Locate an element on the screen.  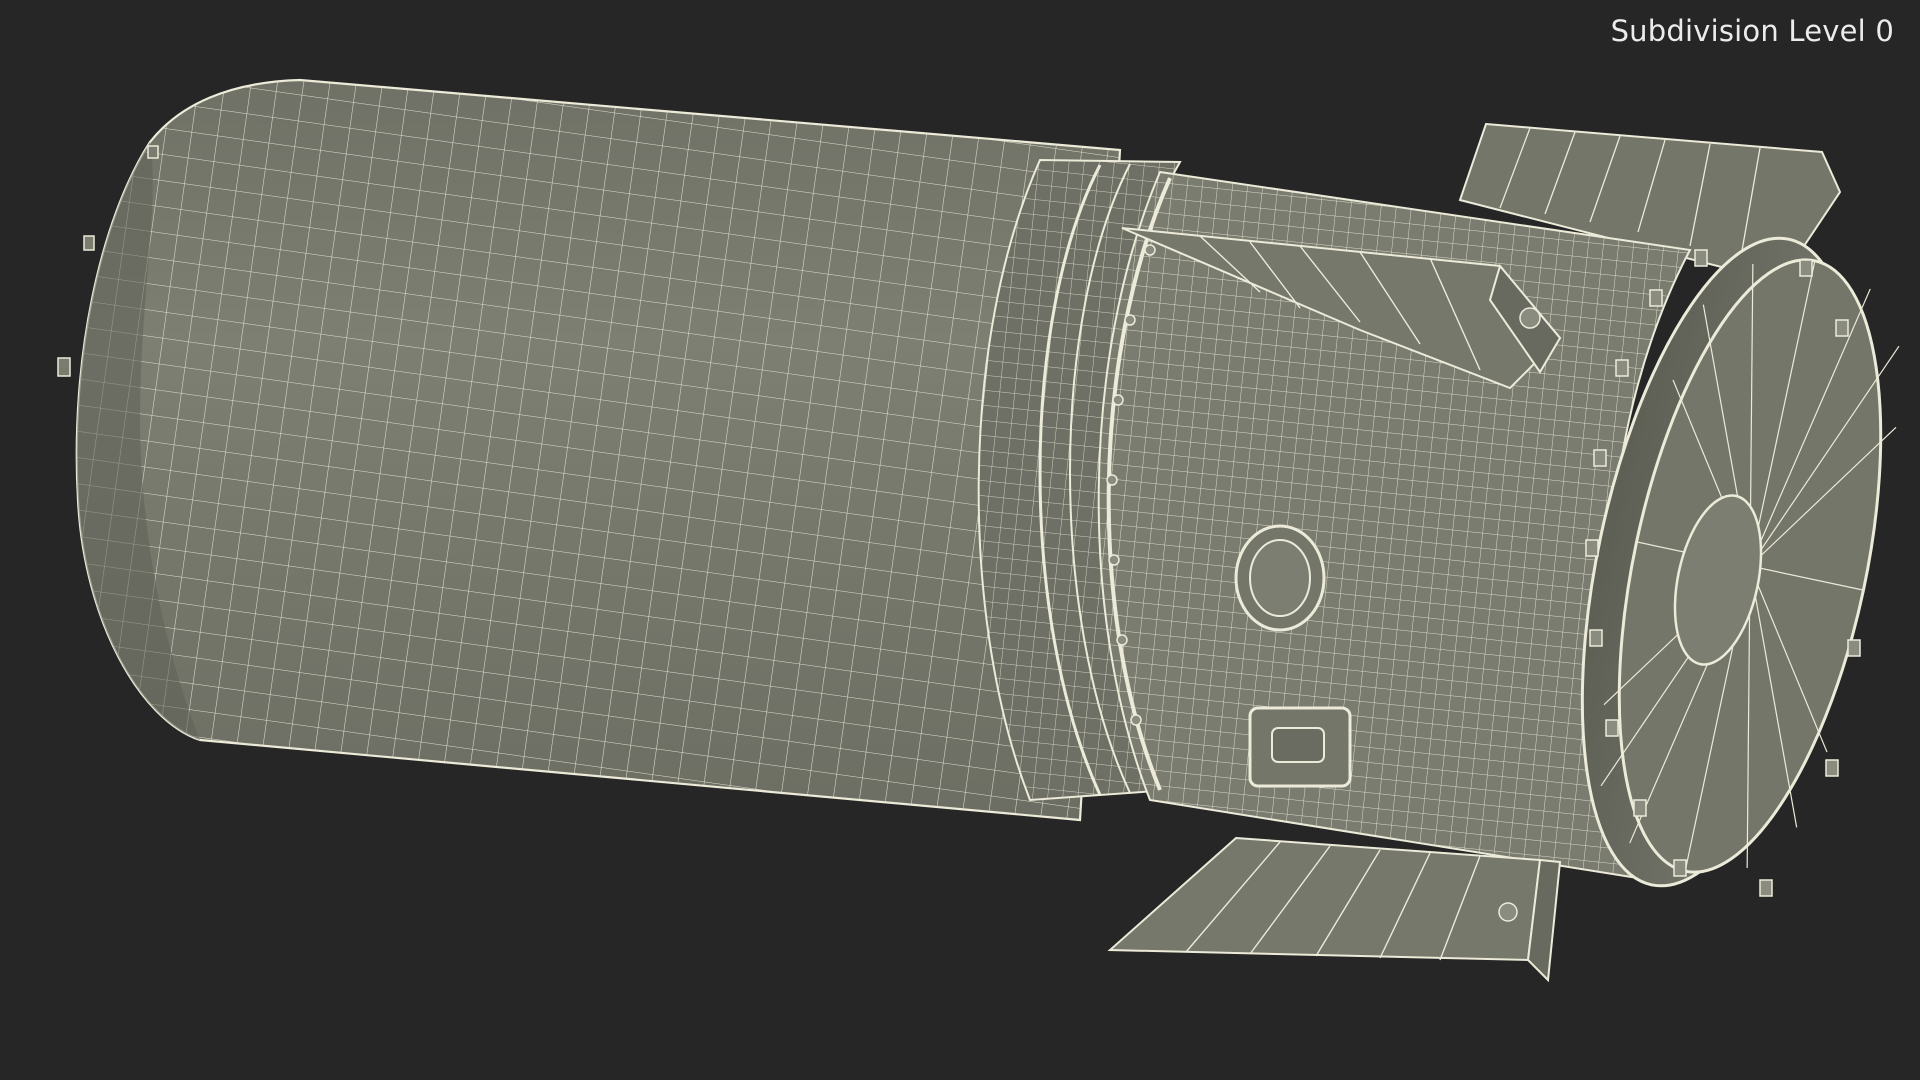
fin-lower is located at coordinates (1334, 909).